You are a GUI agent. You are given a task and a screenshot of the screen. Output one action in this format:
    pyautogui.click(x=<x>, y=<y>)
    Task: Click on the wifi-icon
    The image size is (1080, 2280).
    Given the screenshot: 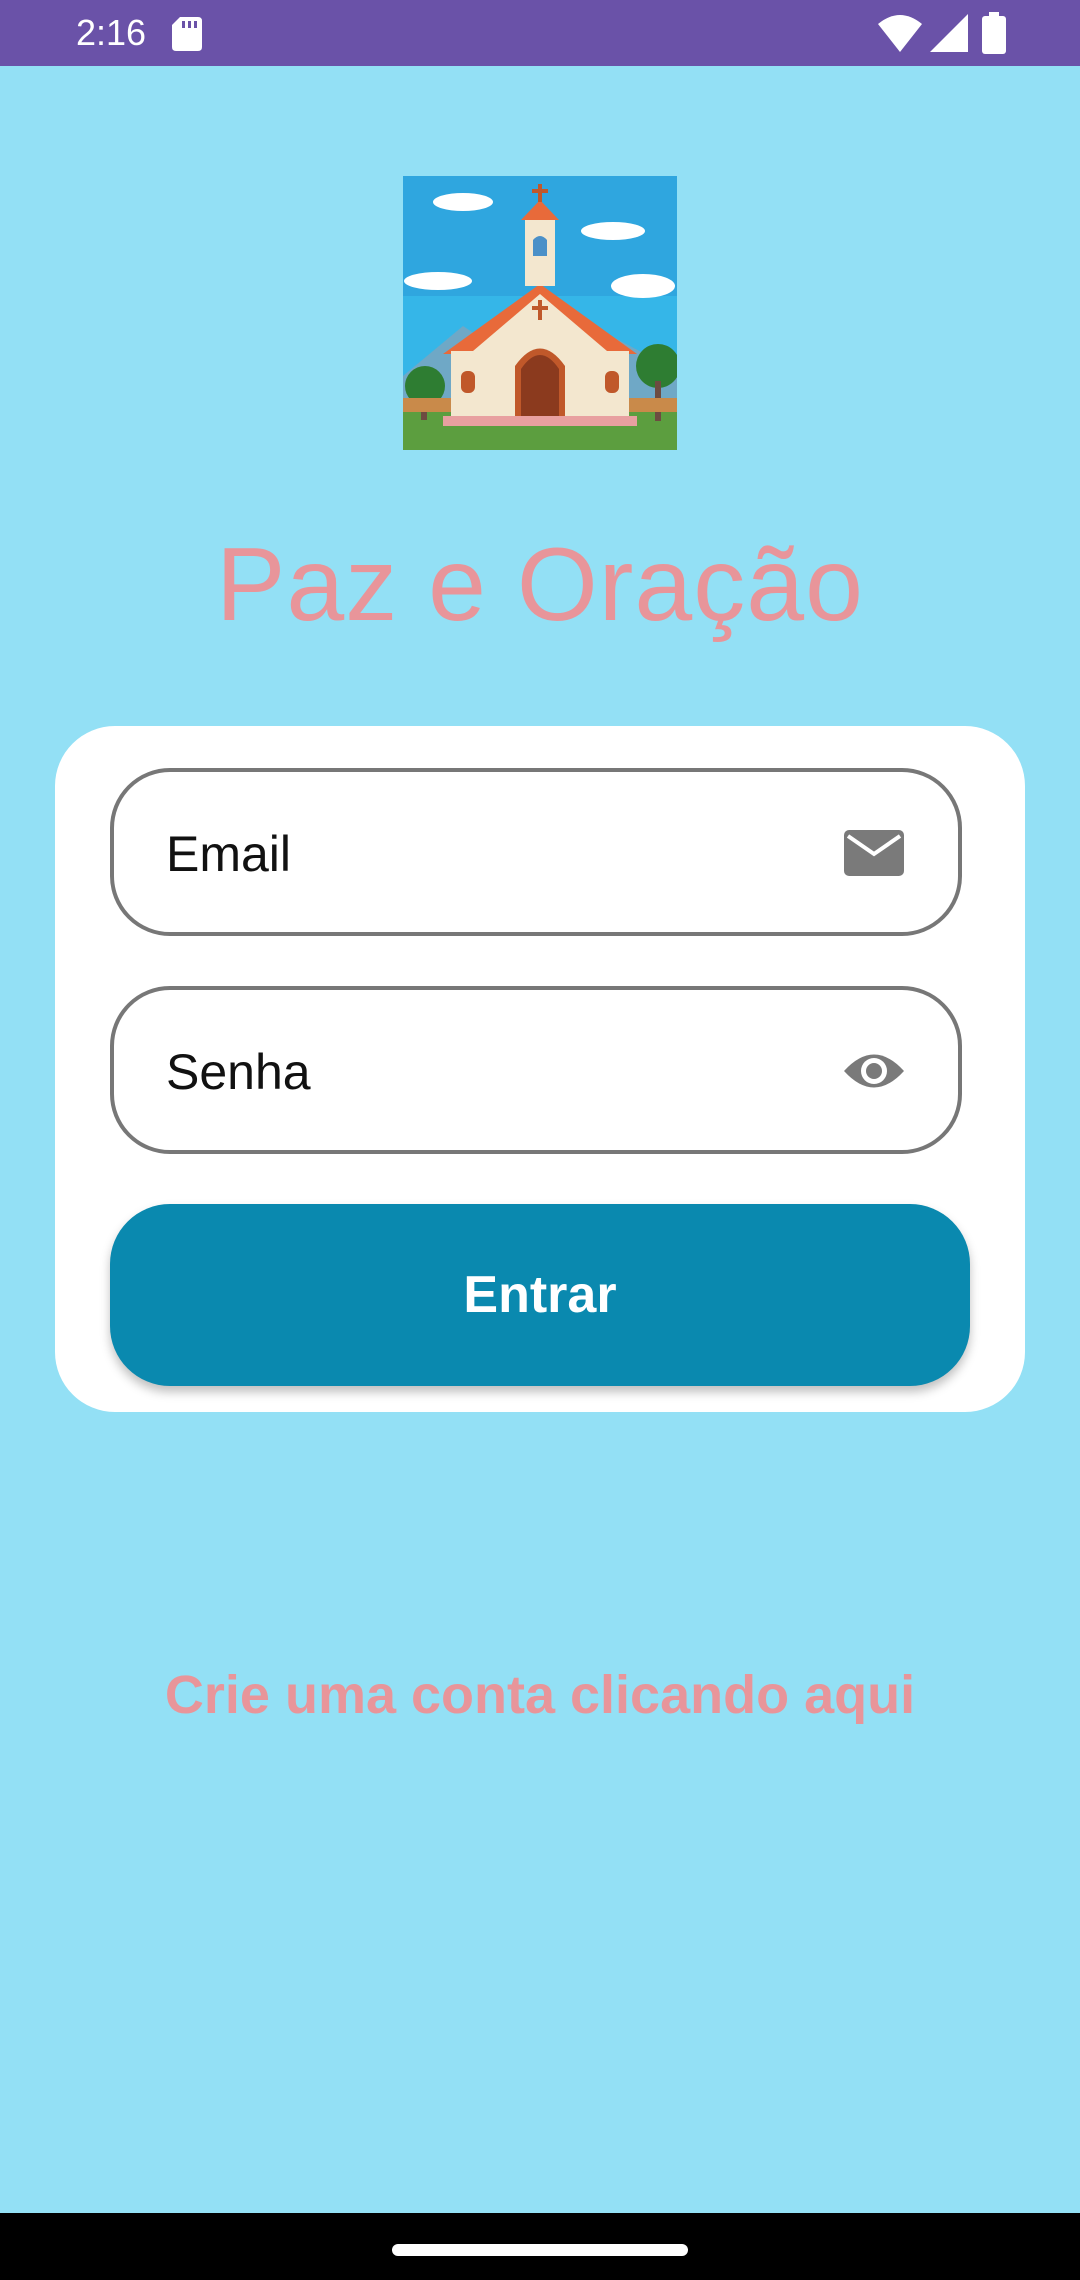 What is the action you would take?
    pyautogui.click(x=900, y=33)
    